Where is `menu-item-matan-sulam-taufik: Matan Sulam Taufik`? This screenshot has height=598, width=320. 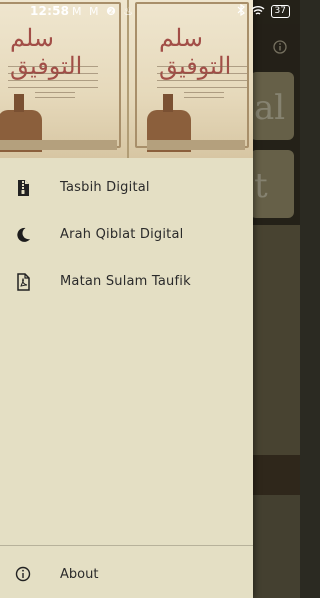 menu-item-matan-sulam-taufik: Matan Sulam Taufik is located at coordinates (126, 281).